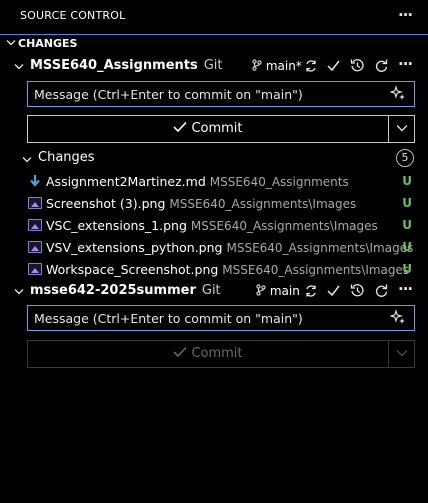 This screenshot has height=503, width=428. Describe the element at coordinates (225, 159) in the screenshot. I see `changes-group-header: Changes 5` at that location.